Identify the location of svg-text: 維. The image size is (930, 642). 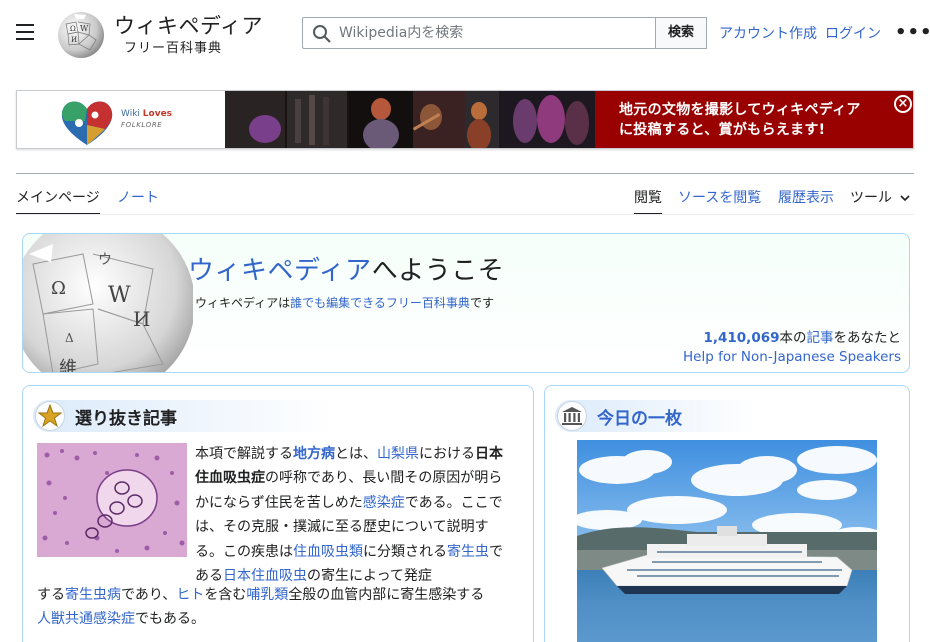
(68, 365).